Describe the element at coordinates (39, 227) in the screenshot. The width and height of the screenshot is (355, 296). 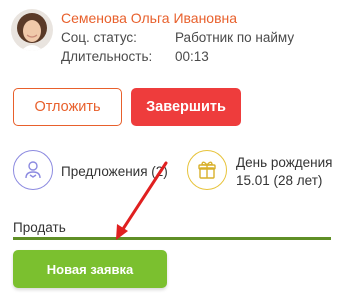
I see `sell-label: Продать` at that location.